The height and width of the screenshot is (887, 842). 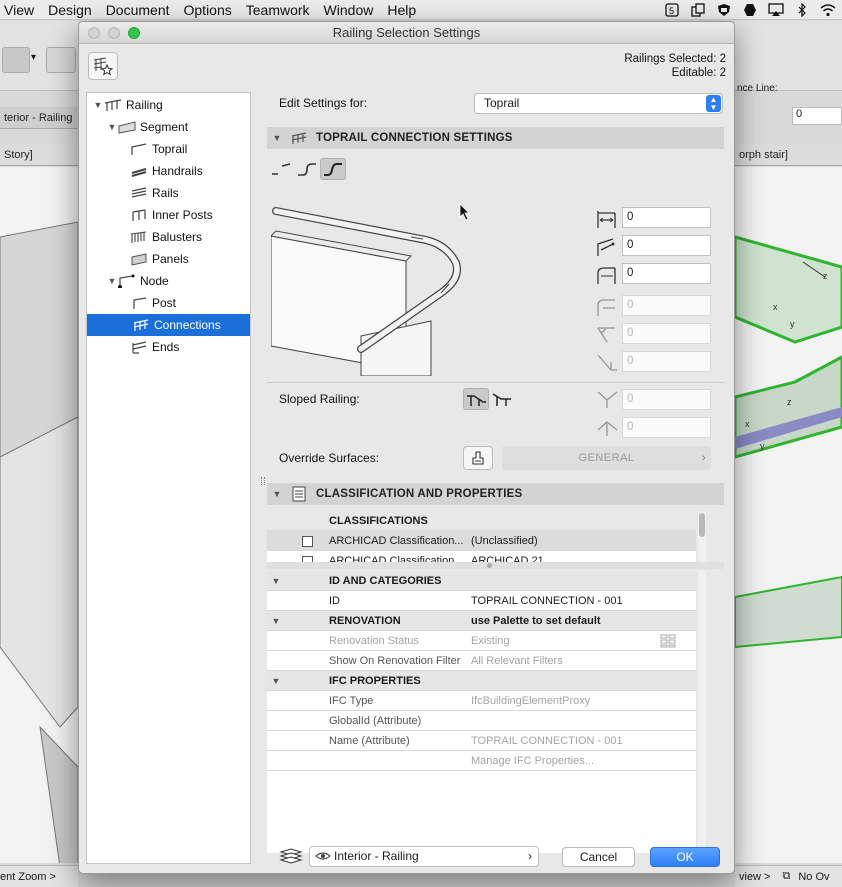 I want to click on ifc-properties-group-row: ▼ IFC PROPERTIES, so click(x=481, y=681).